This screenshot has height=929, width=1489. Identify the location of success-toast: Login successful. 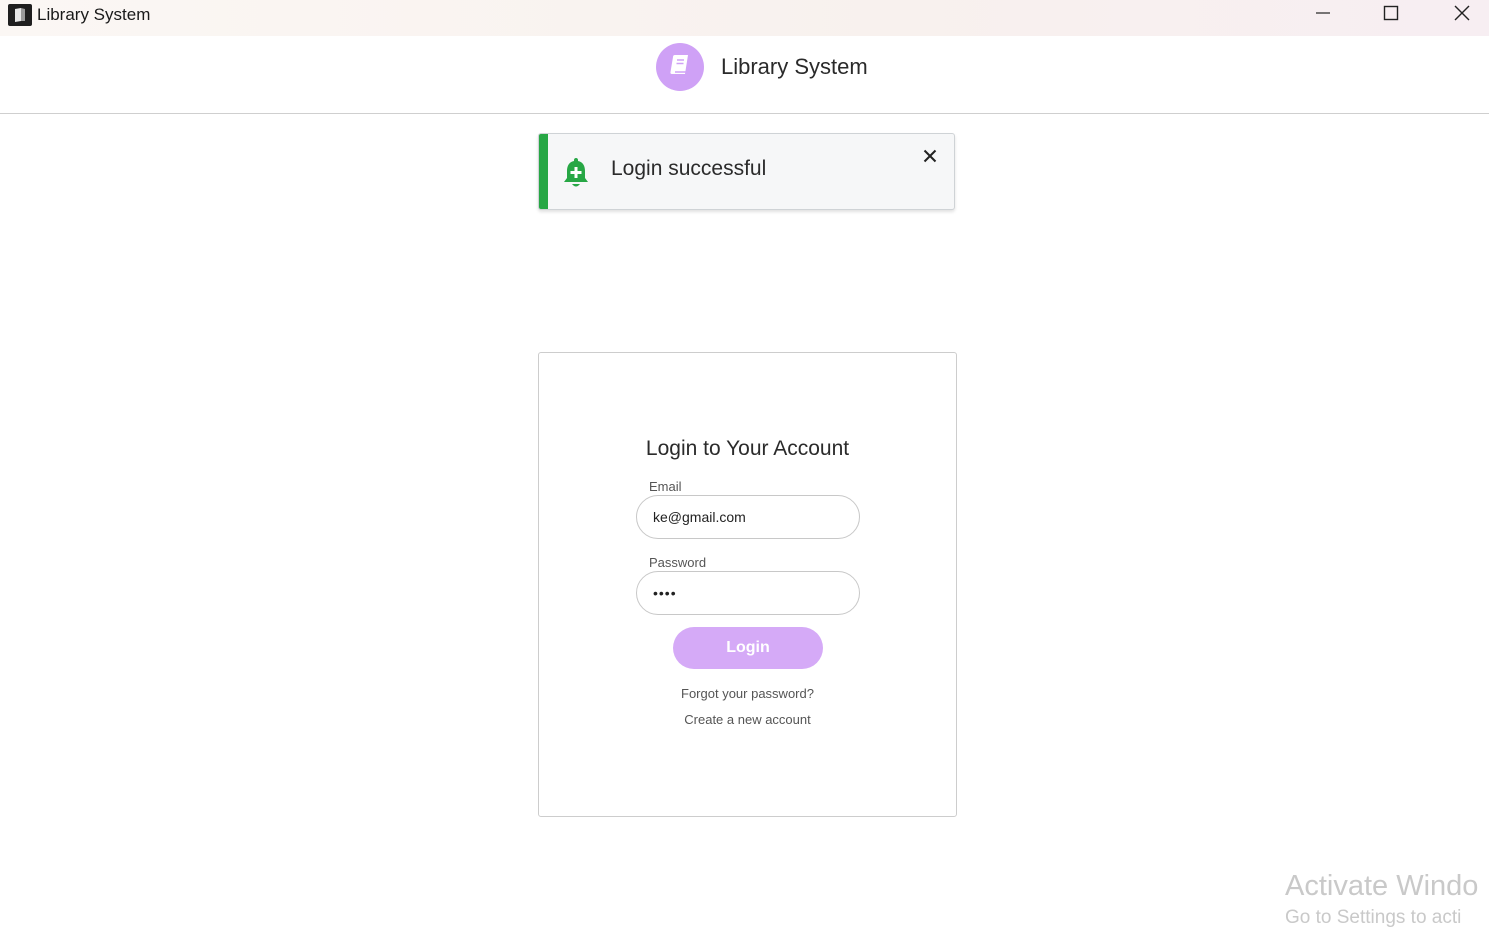
(746, 171).